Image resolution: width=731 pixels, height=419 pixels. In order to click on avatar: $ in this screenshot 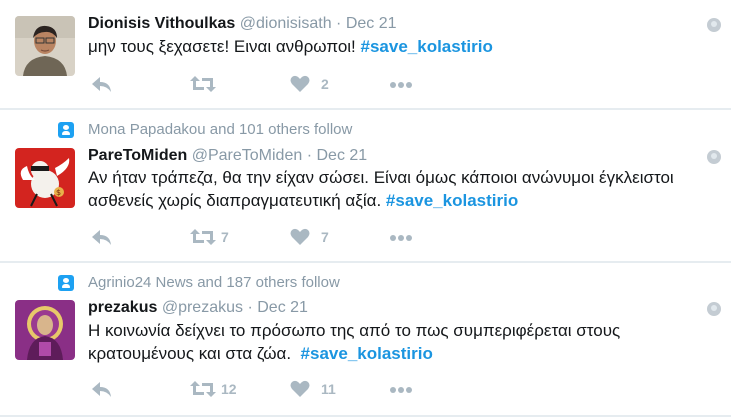, I will do `click(45, 178)`.